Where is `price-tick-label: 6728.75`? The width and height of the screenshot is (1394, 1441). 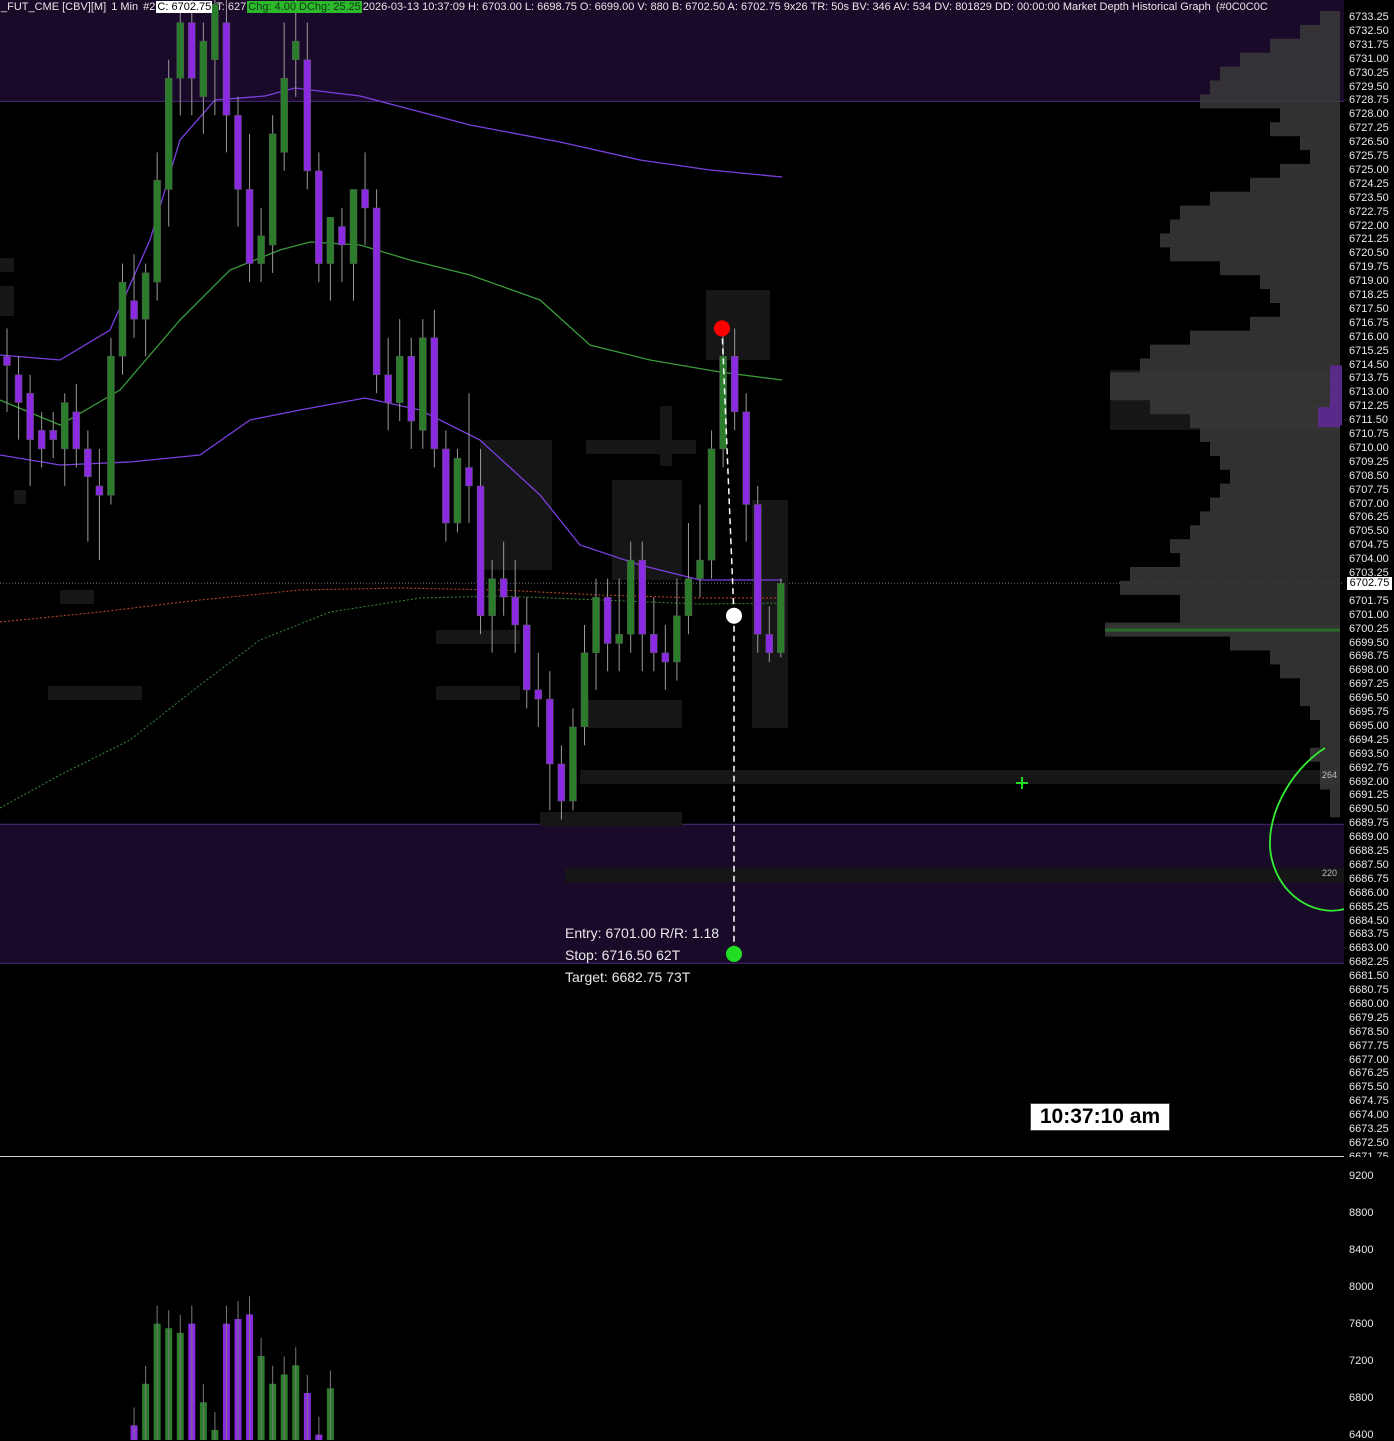
price-tick-label: 6728.75 is located at coordinates (1369, 100).